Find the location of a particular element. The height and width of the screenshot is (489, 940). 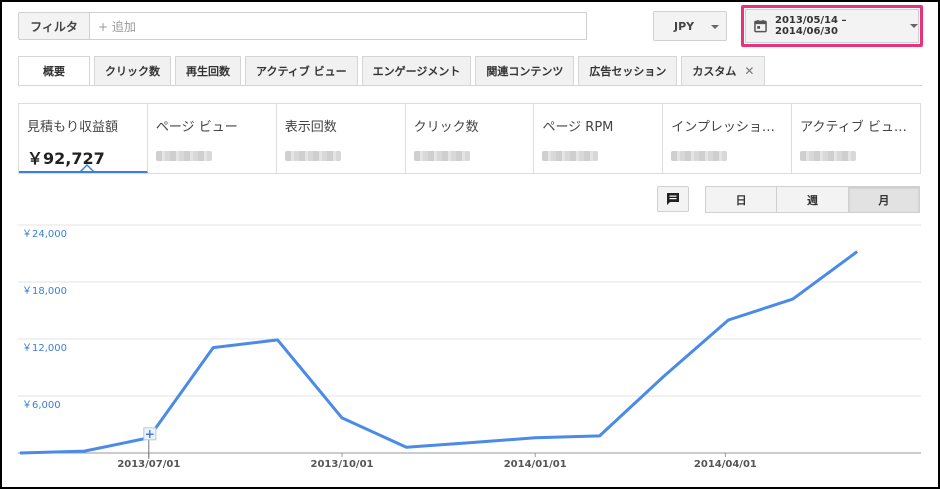

tab-plays: 再生回数 is located at coordinates (208, 71).